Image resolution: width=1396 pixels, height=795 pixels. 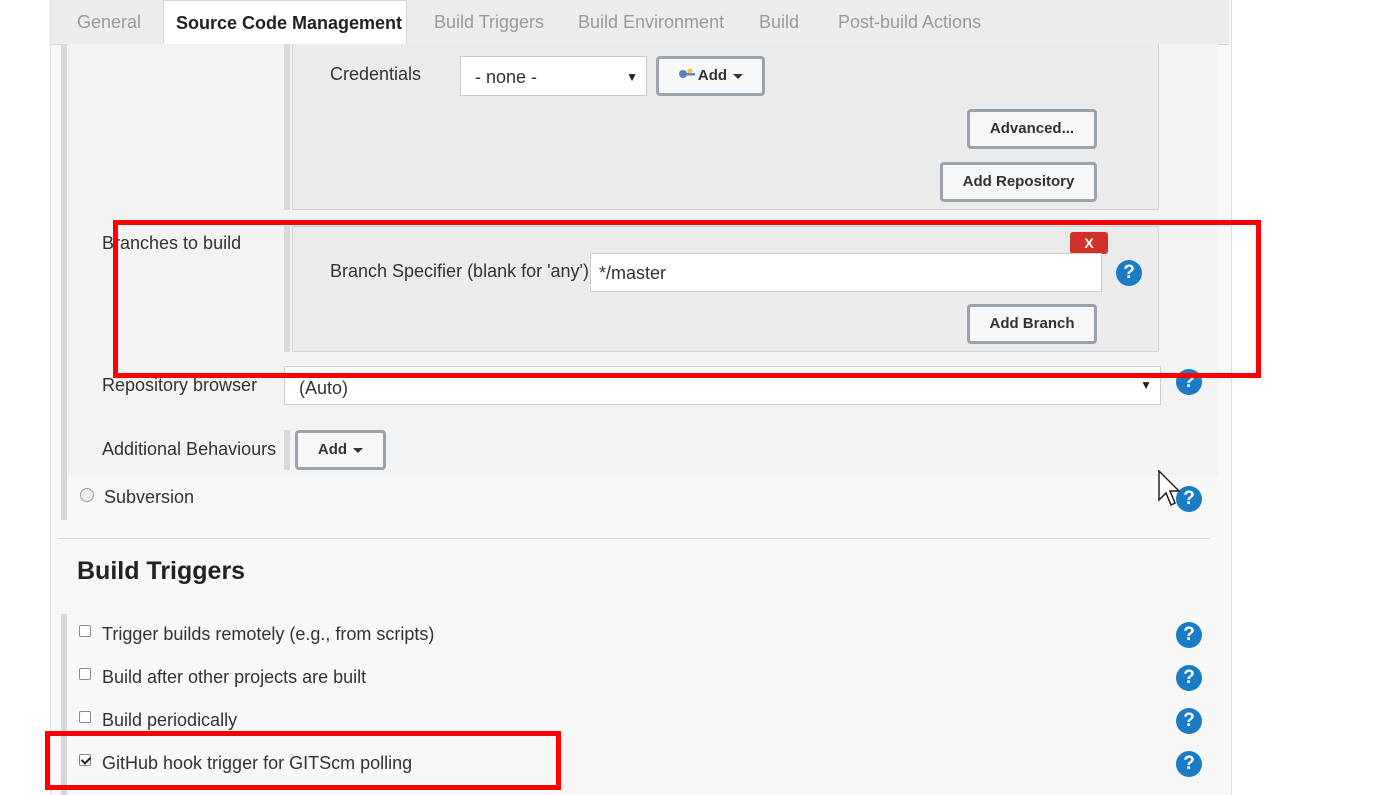 What do you see at coordinates (332, 449) in the screenshot?
I see `add-behaviour-label: Add` at bounding box center [332, 449].